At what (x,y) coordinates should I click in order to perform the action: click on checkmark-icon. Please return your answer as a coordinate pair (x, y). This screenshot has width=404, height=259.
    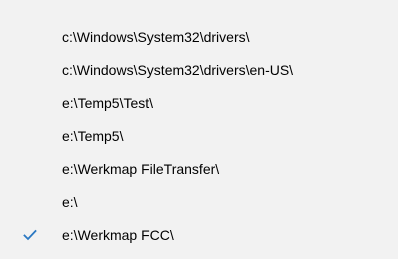
    Looking at the image, I should click on (30, 235).